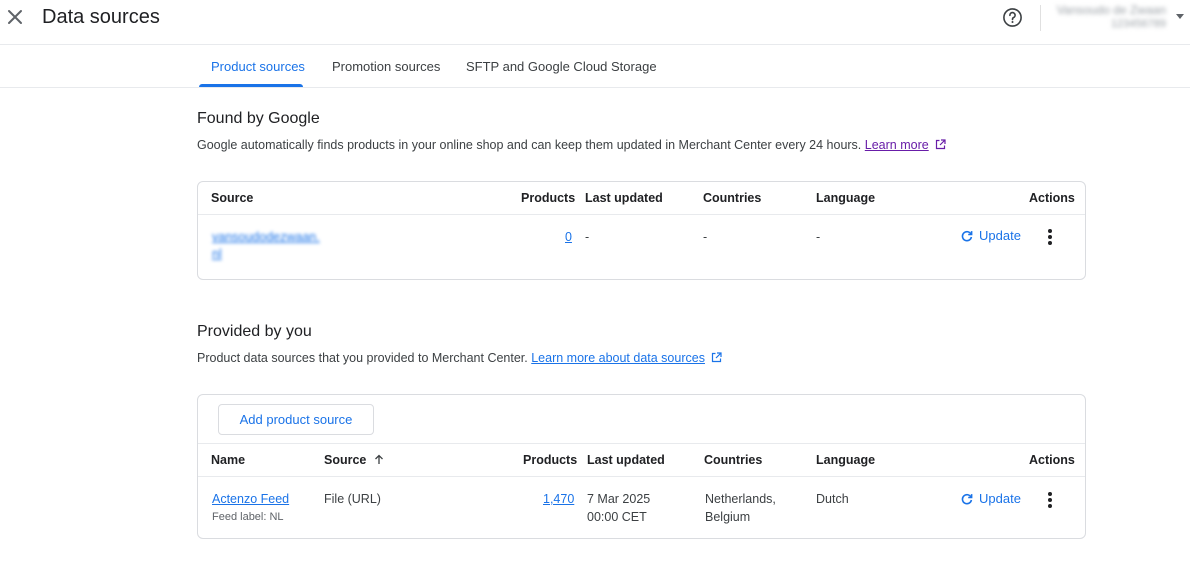 The height and width of the screenshot is (570, 1190). What do you see at coordinates (228, 460) in the screenshot?
I see `col-header-name: Name` at bounding box center [228, 460].